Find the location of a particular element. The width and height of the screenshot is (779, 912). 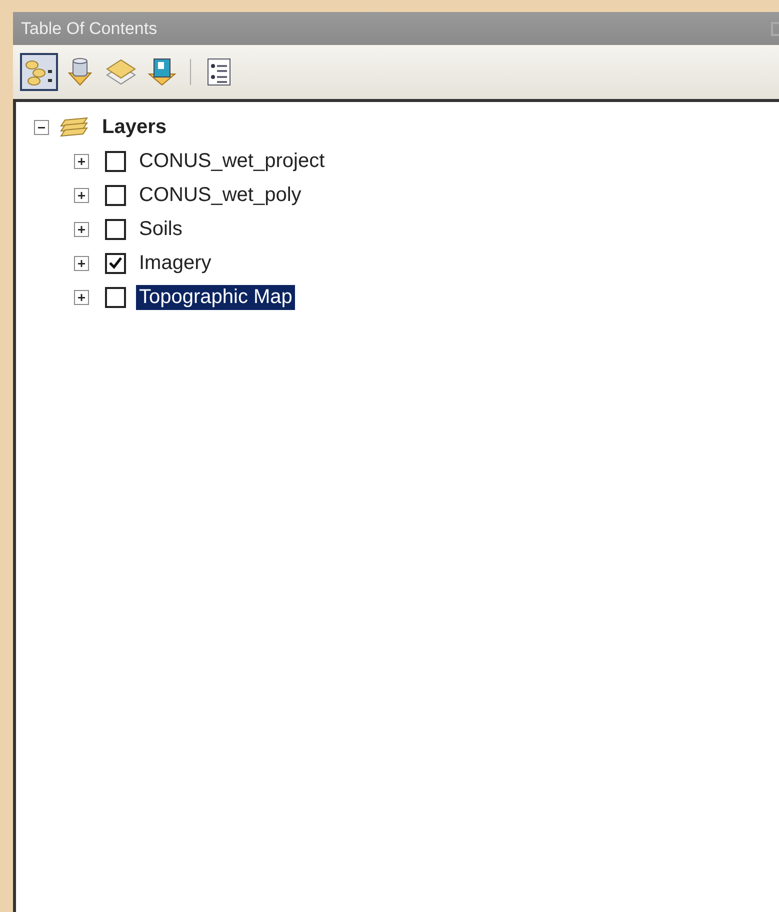

toolbar-button is located at coordinates (39, 72).